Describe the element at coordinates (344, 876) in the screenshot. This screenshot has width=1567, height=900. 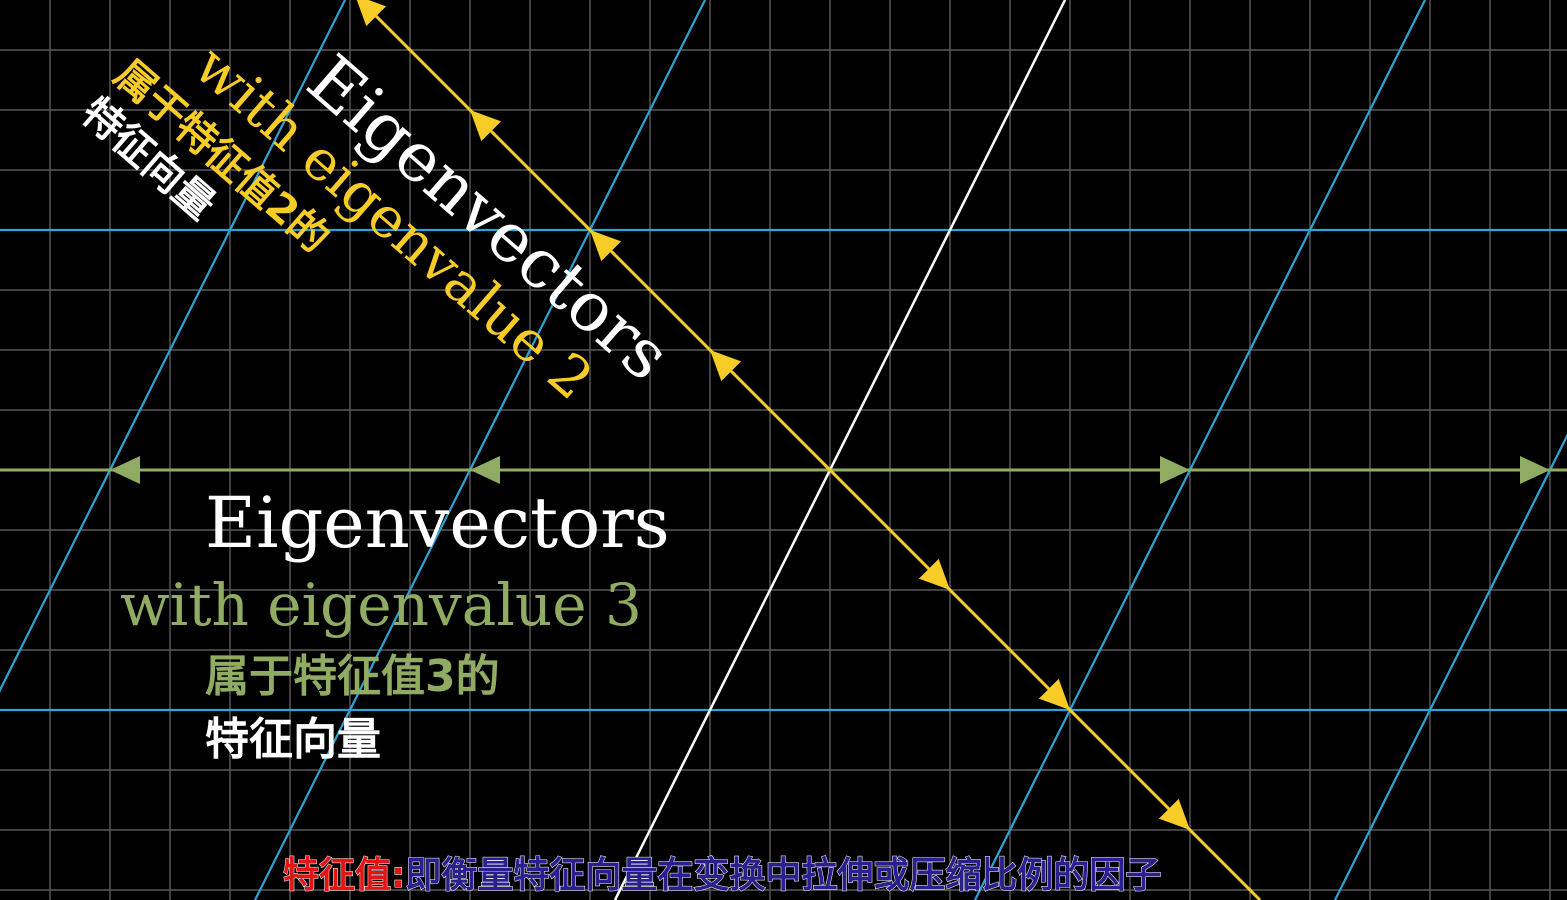
I see `caption-label: 特征值:` at that location.